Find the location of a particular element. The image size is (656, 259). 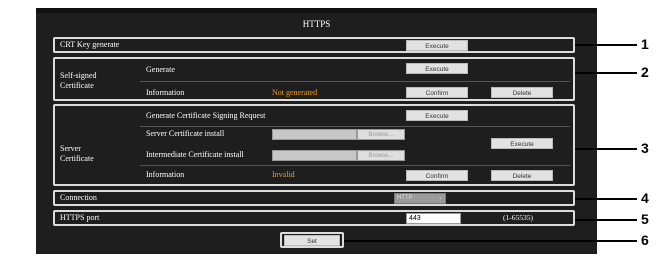

intermediate-install-label: Intermediate Certificate install is located at coordinates (195, 154).